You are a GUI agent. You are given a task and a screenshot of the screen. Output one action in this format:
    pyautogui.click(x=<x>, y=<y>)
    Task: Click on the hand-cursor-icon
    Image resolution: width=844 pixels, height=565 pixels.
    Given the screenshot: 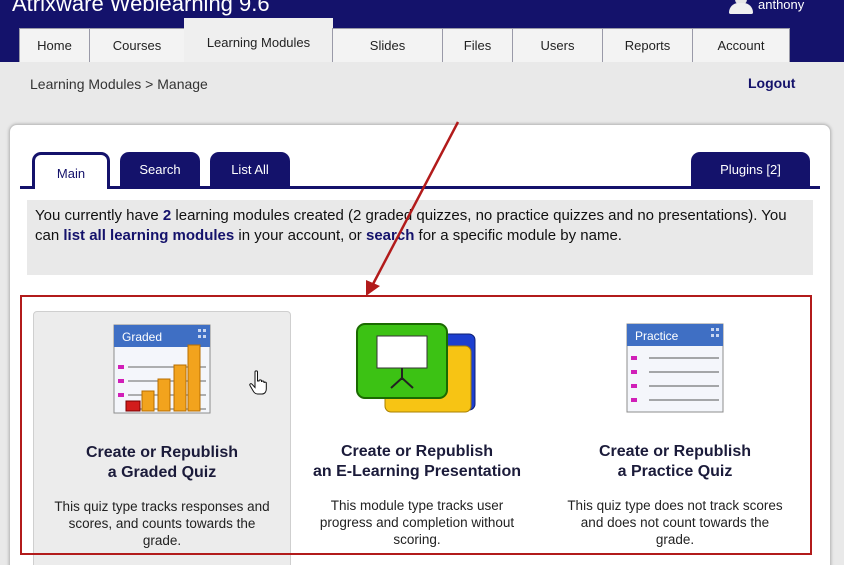 What is the action you would take?
    pyautogui.click(x=258, y=382)
    